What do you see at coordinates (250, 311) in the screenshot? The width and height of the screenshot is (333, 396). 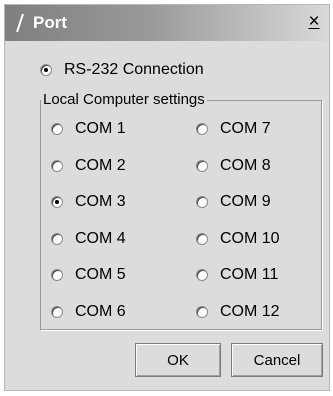 I see `radio-label-com12: COM 12` at bounding box center [250, 311].